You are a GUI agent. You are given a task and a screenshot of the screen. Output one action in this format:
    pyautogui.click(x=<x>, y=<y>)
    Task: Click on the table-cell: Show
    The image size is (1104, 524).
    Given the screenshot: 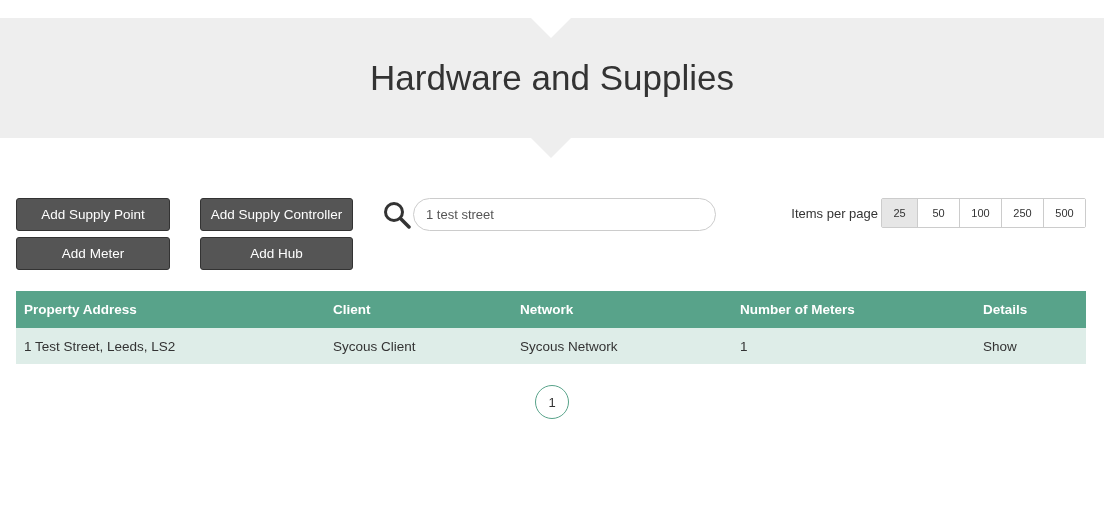 What is the action you would take?
    pyautogui.click(x=1030, y=346)
    